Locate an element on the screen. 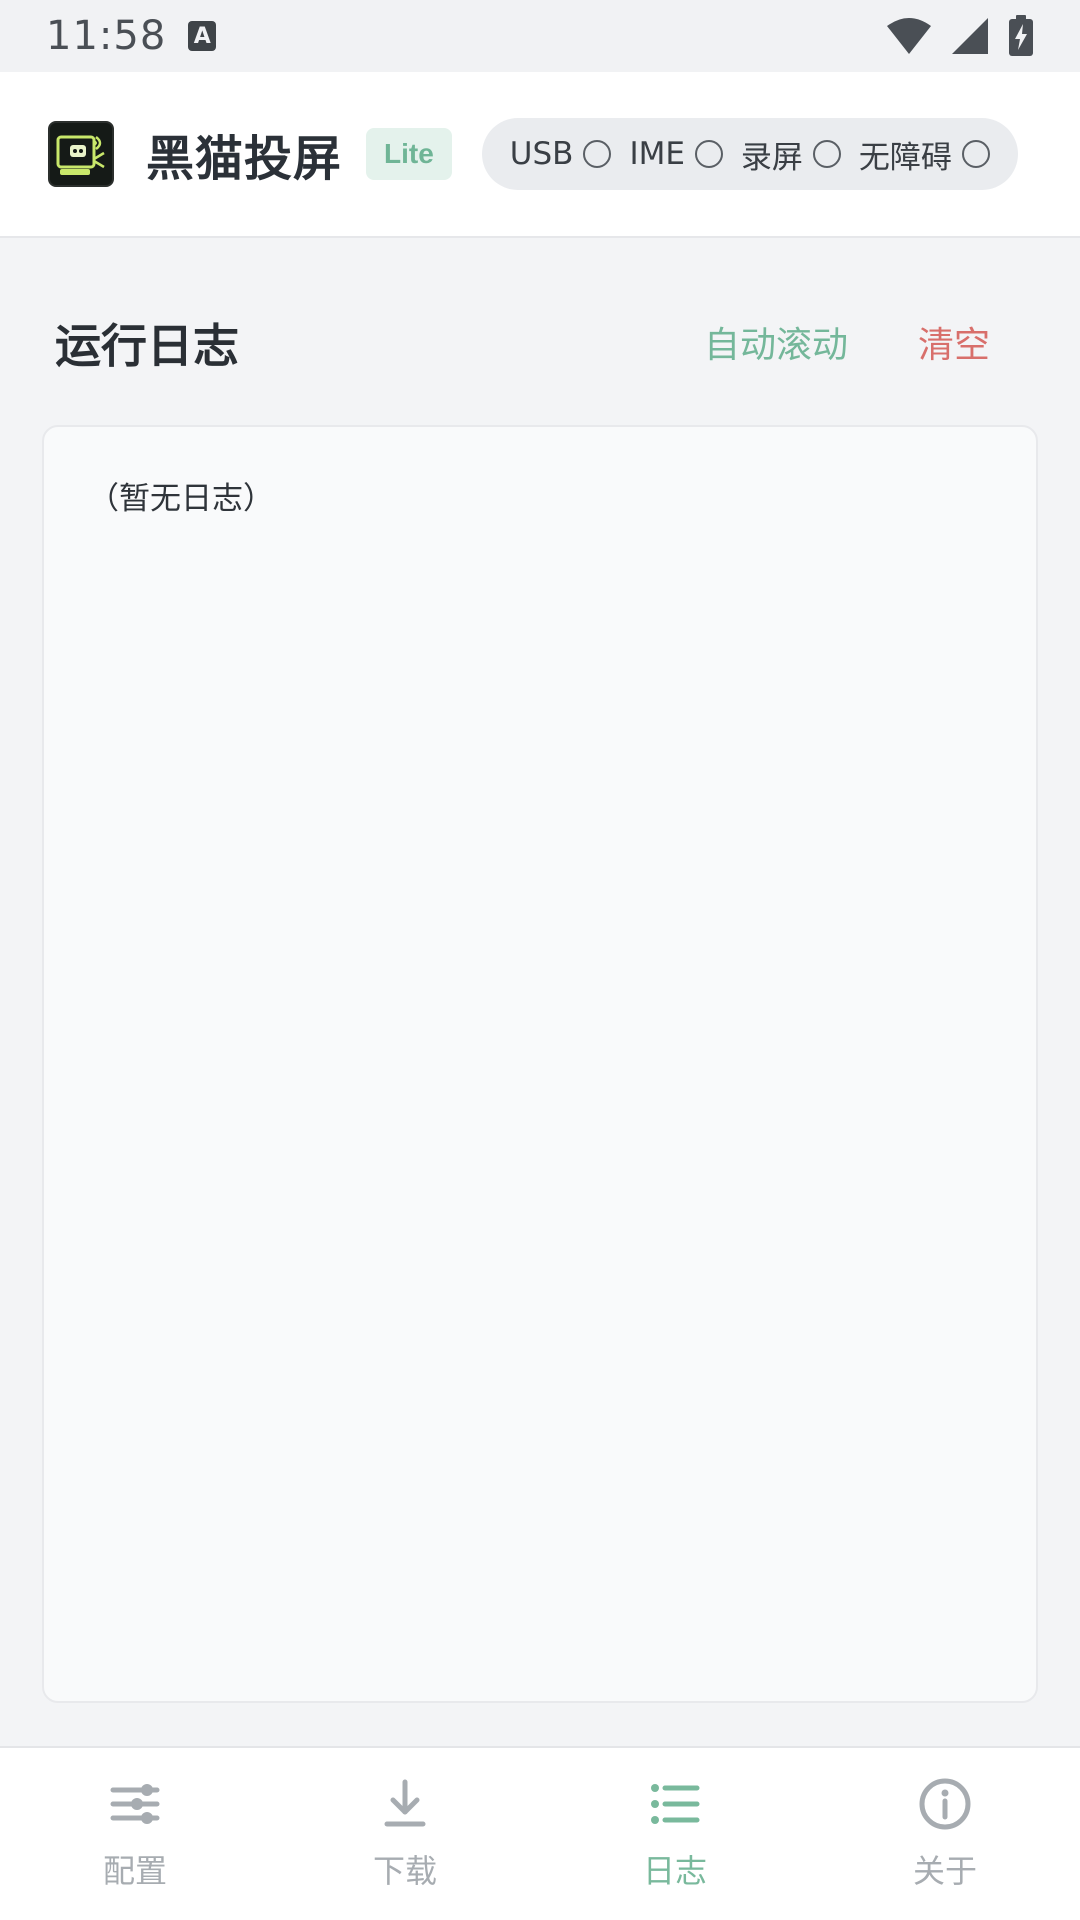 Image resolution: width=1080 pixels, height=1920 pixels. nav-tab-config-label: 配置 is located at coordinates (134, 1871).